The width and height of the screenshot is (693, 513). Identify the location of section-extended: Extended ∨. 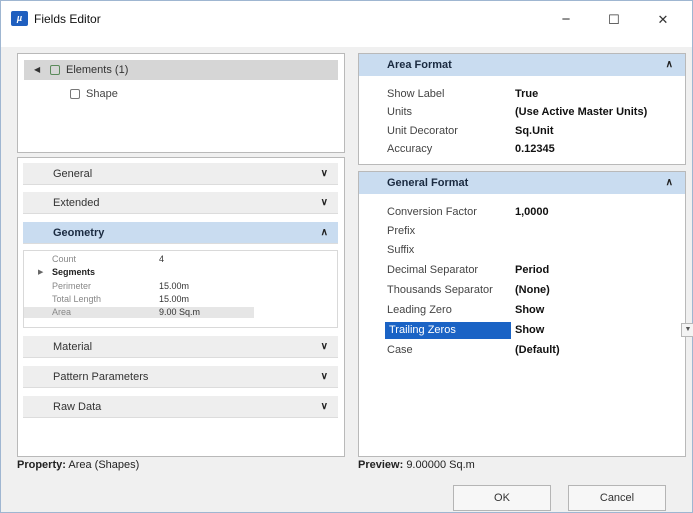
(180, 203).